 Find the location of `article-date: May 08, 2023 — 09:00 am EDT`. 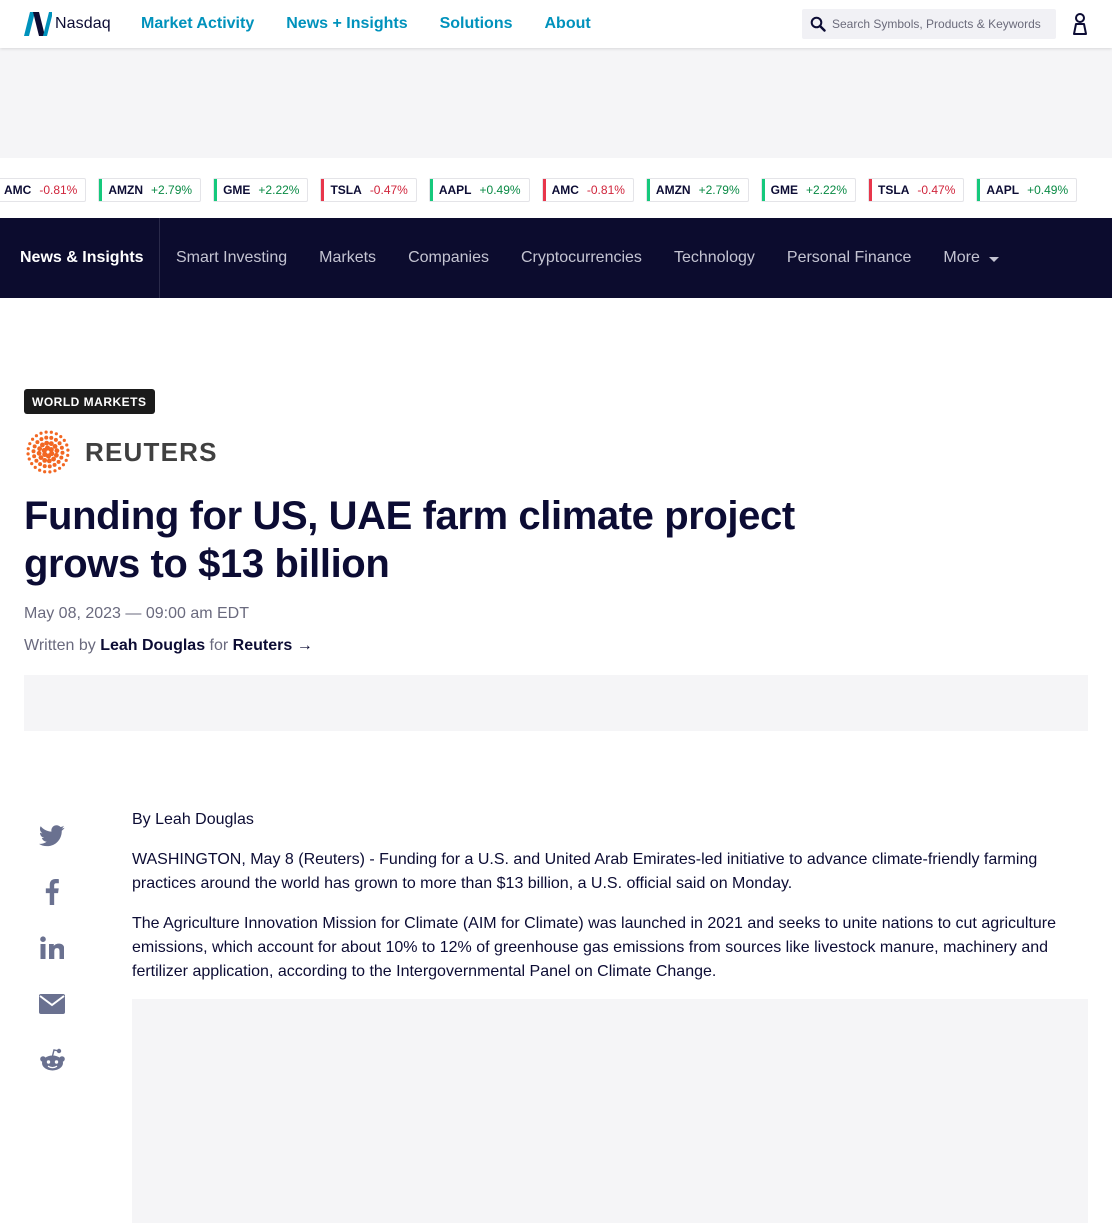

article-date: May 08, 2023 — 09:00 am EDT is located at coordinates (136, 613).